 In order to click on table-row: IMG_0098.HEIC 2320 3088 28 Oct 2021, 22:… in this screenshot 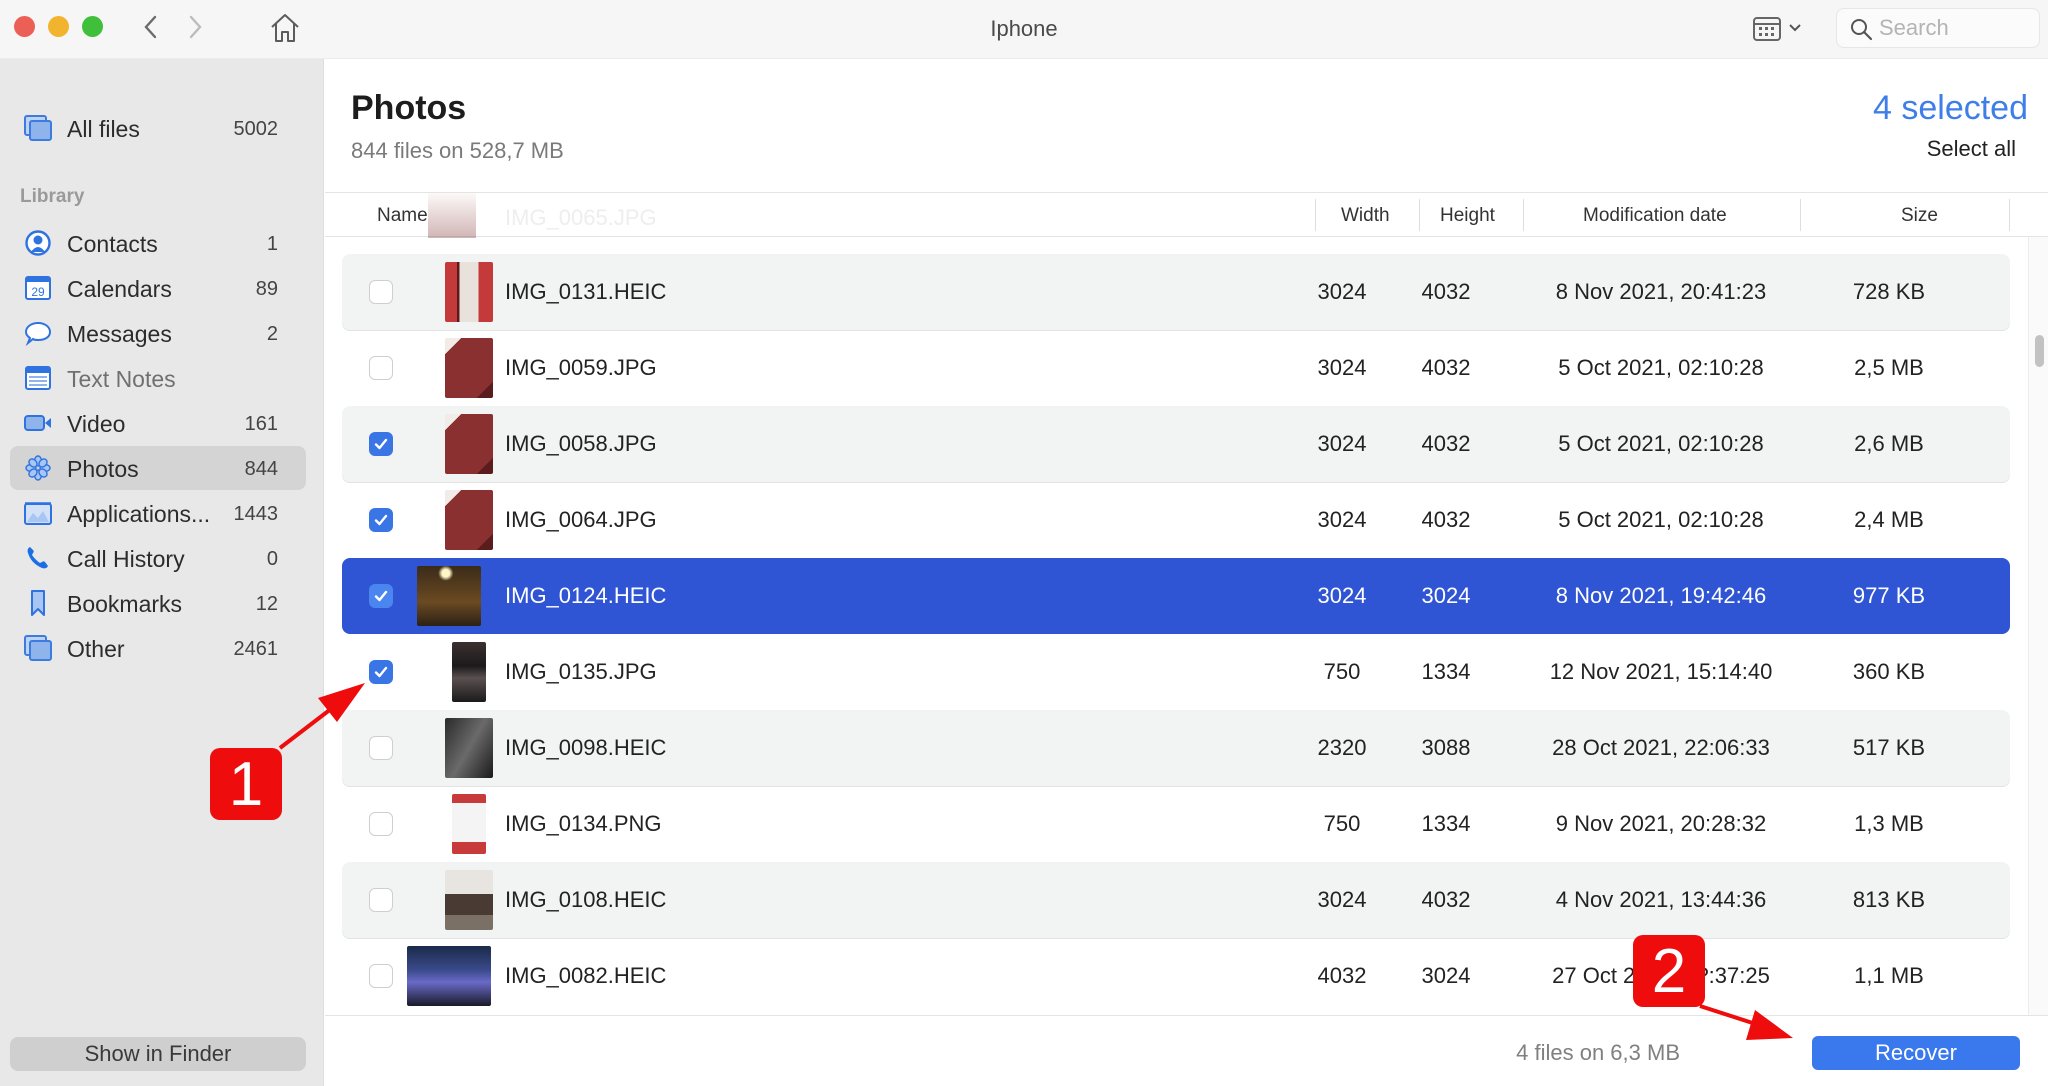, I will do `click(1176, 748)`.